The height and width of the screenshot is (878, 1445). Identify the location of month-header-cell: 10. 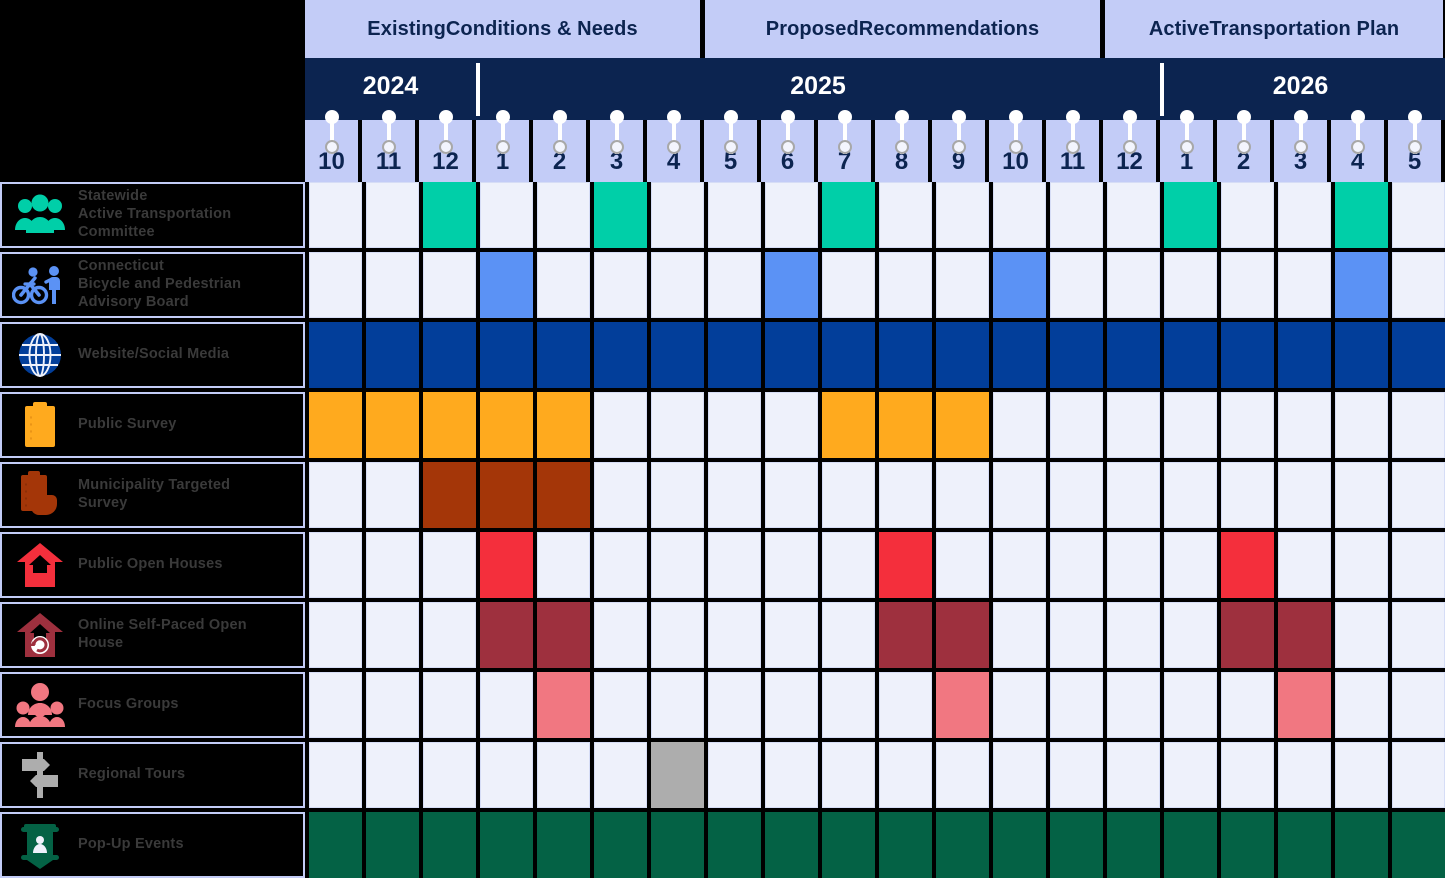
(1015, 151).